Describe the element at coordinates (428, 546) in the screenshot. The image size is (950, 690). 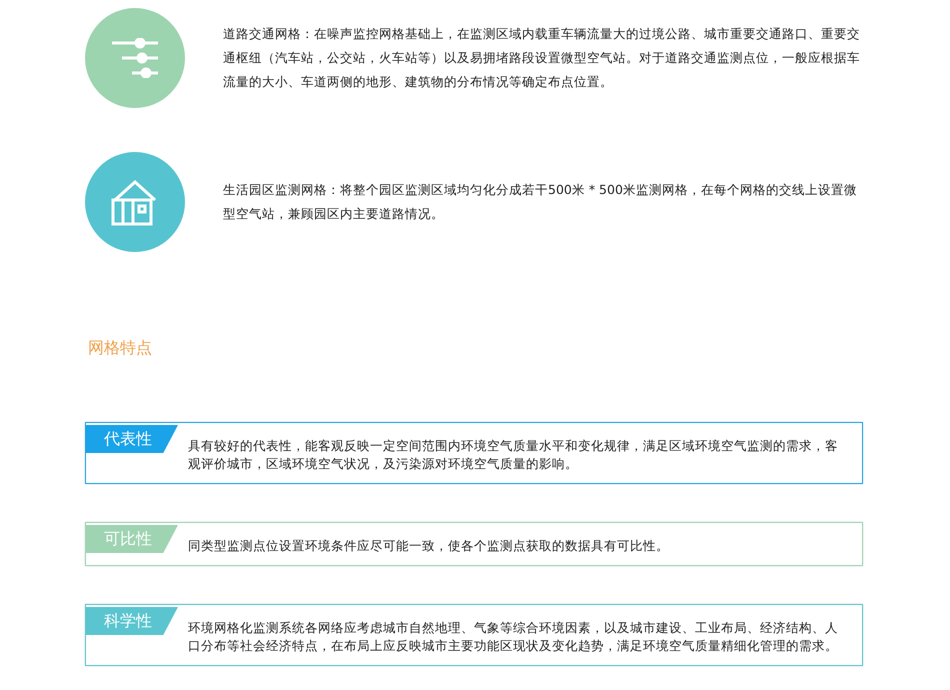
I see `feature-description: 同类型监测点位设置环境条件应尽可能一致，使各个监测点获取的数据具有可比性。` at that location.